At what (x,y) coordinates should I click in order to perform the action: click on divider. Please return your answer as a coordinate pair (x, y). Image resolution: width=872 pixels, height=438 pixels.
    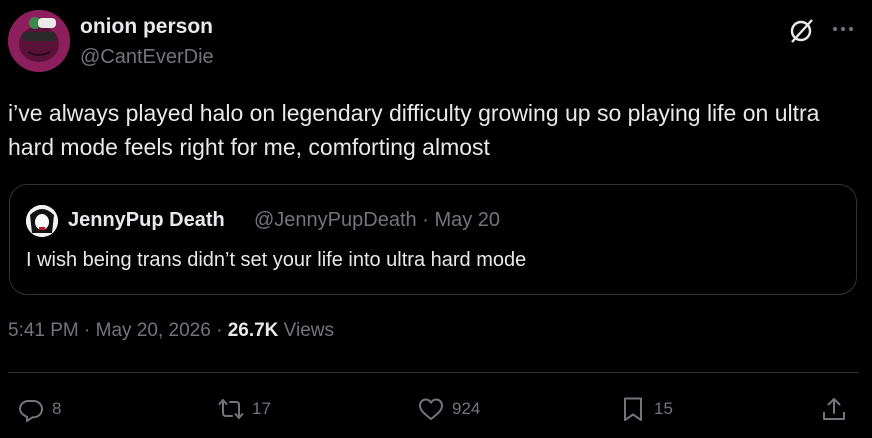
    Looking at the image, I should click on (433, 372).